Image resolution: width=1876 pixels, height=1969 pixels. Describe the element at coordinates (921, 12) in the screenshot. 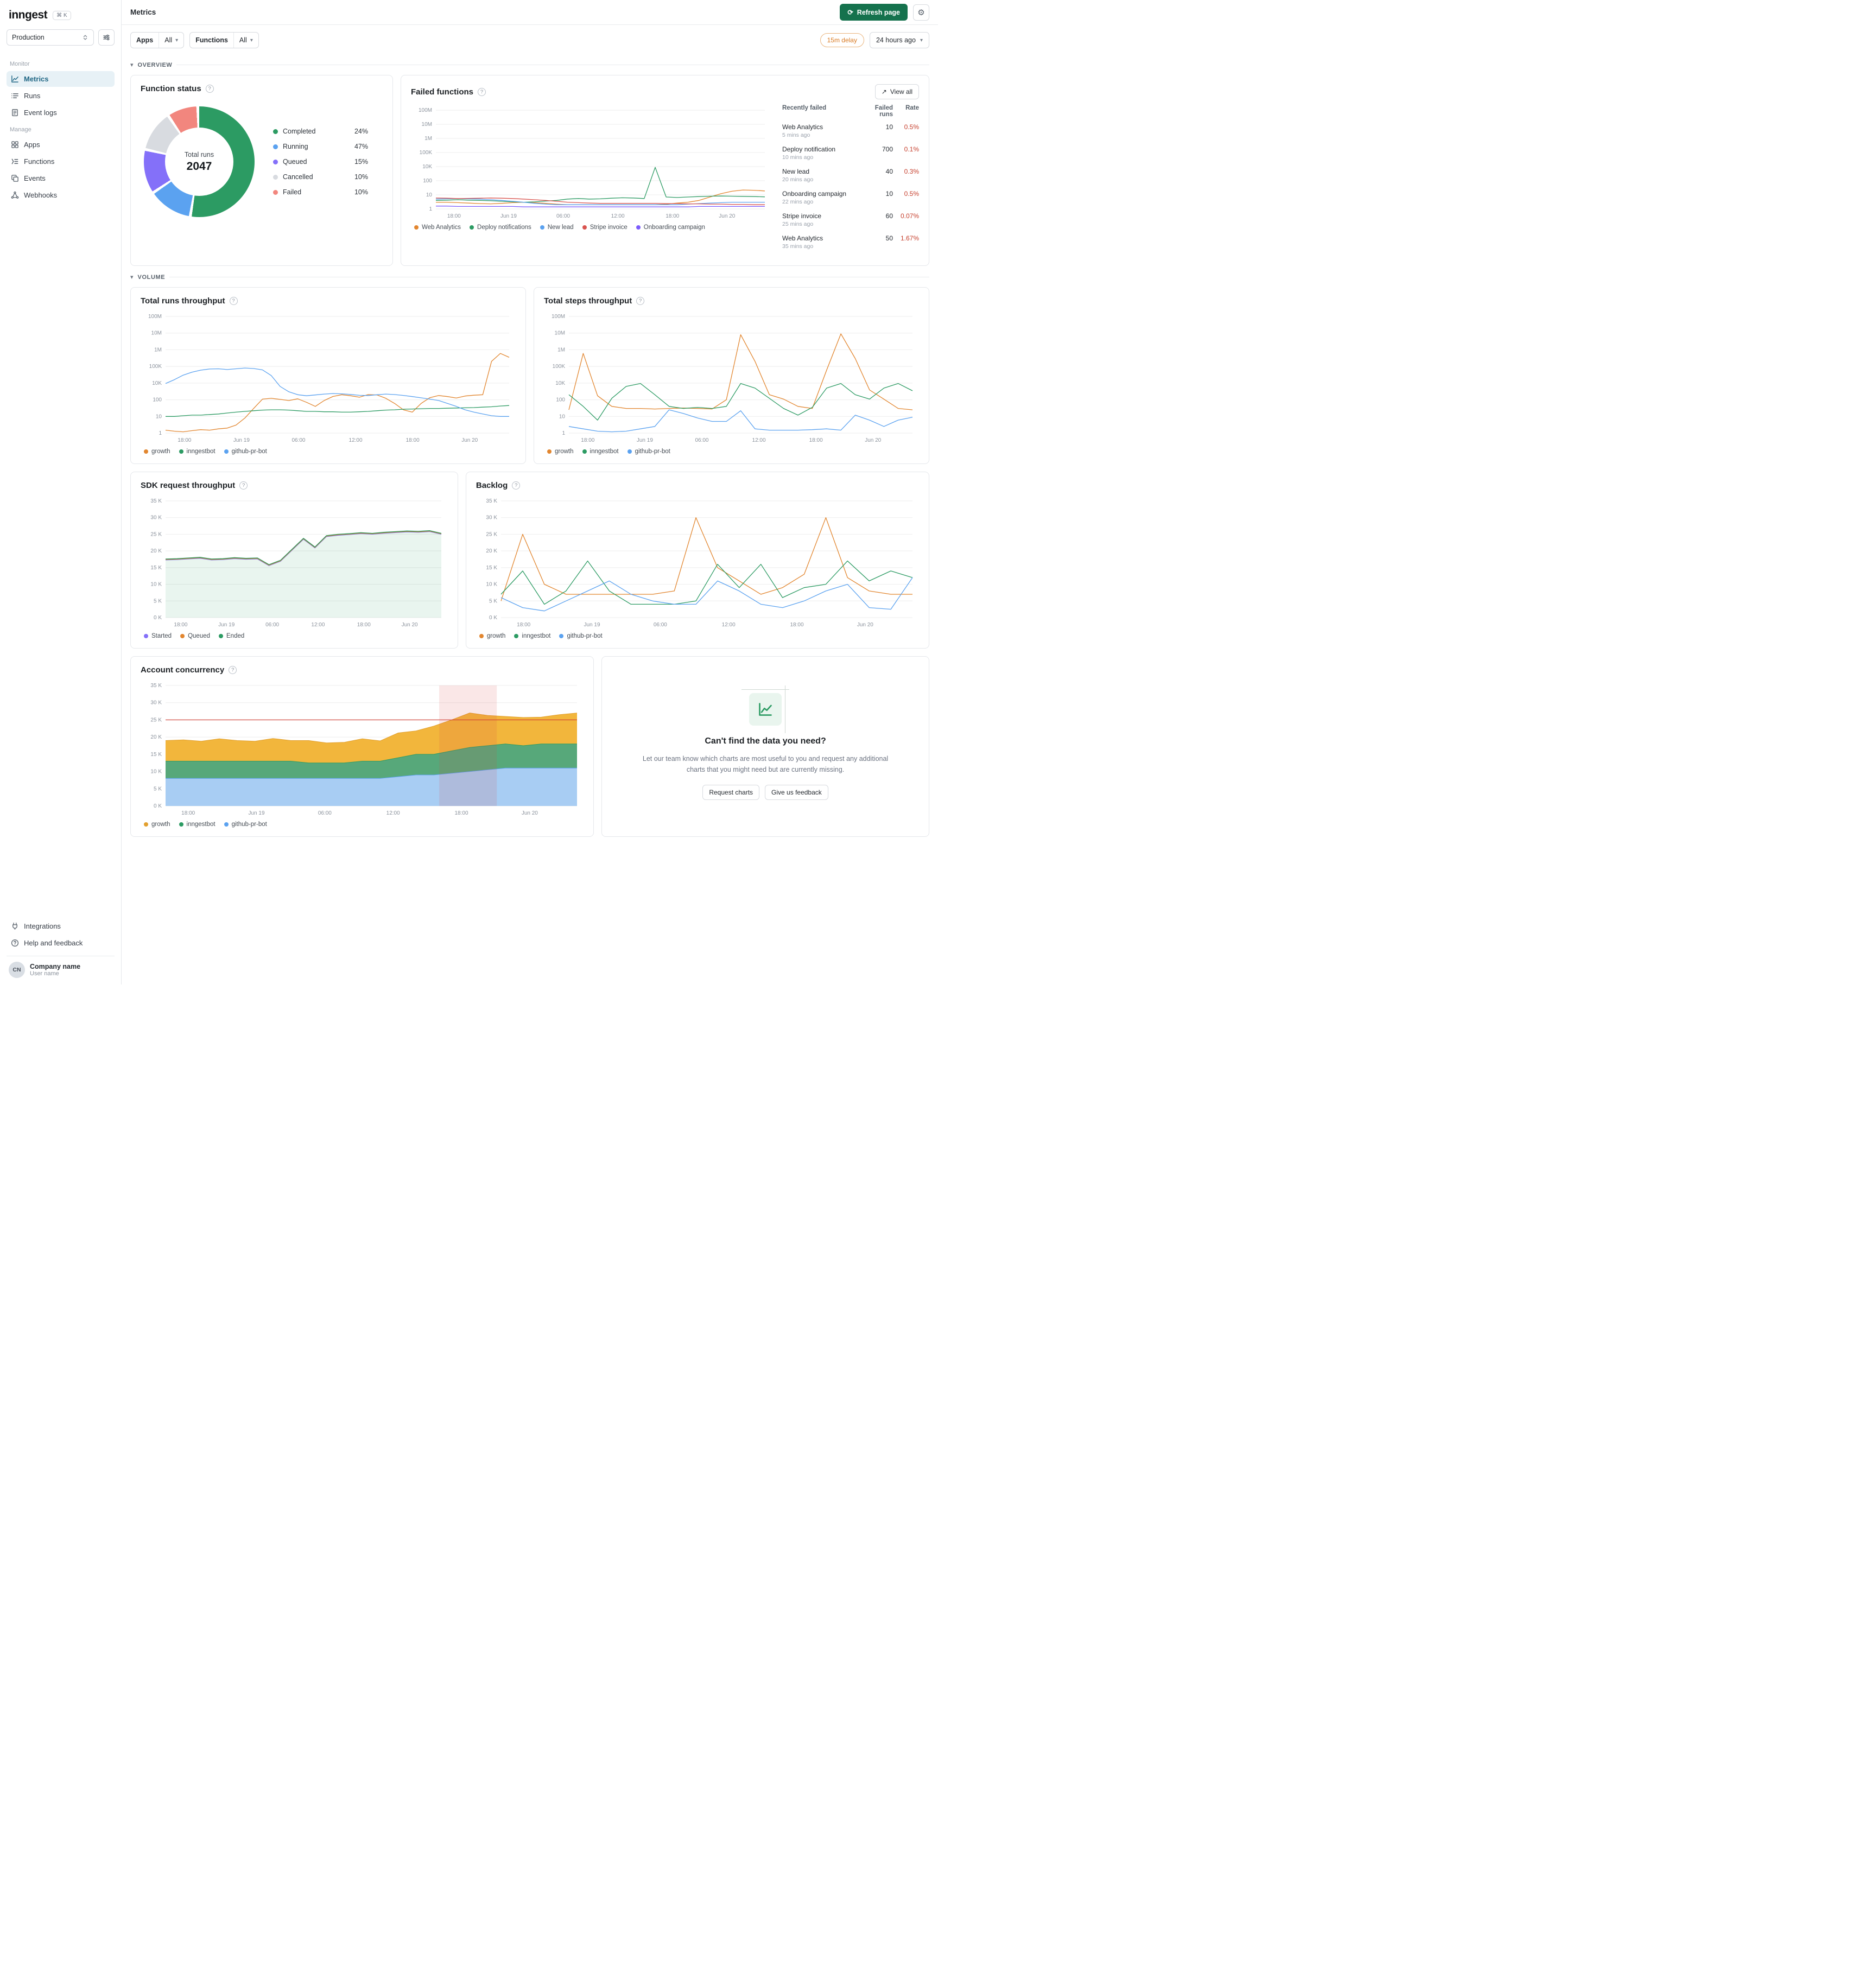

I see `settings-gear-button: ⚙` at that location.